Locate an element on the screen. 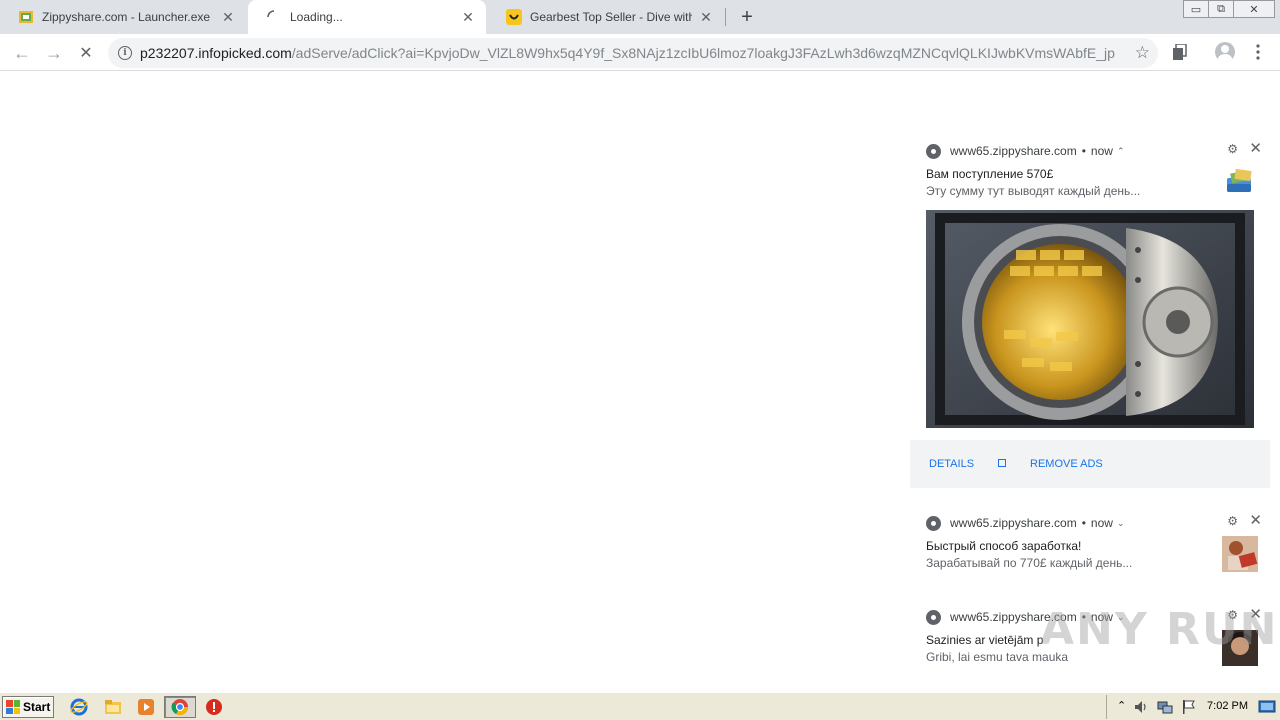 The image size is (1280, 720). minimize-button: ▭ is located at coordinates (1196, 9).